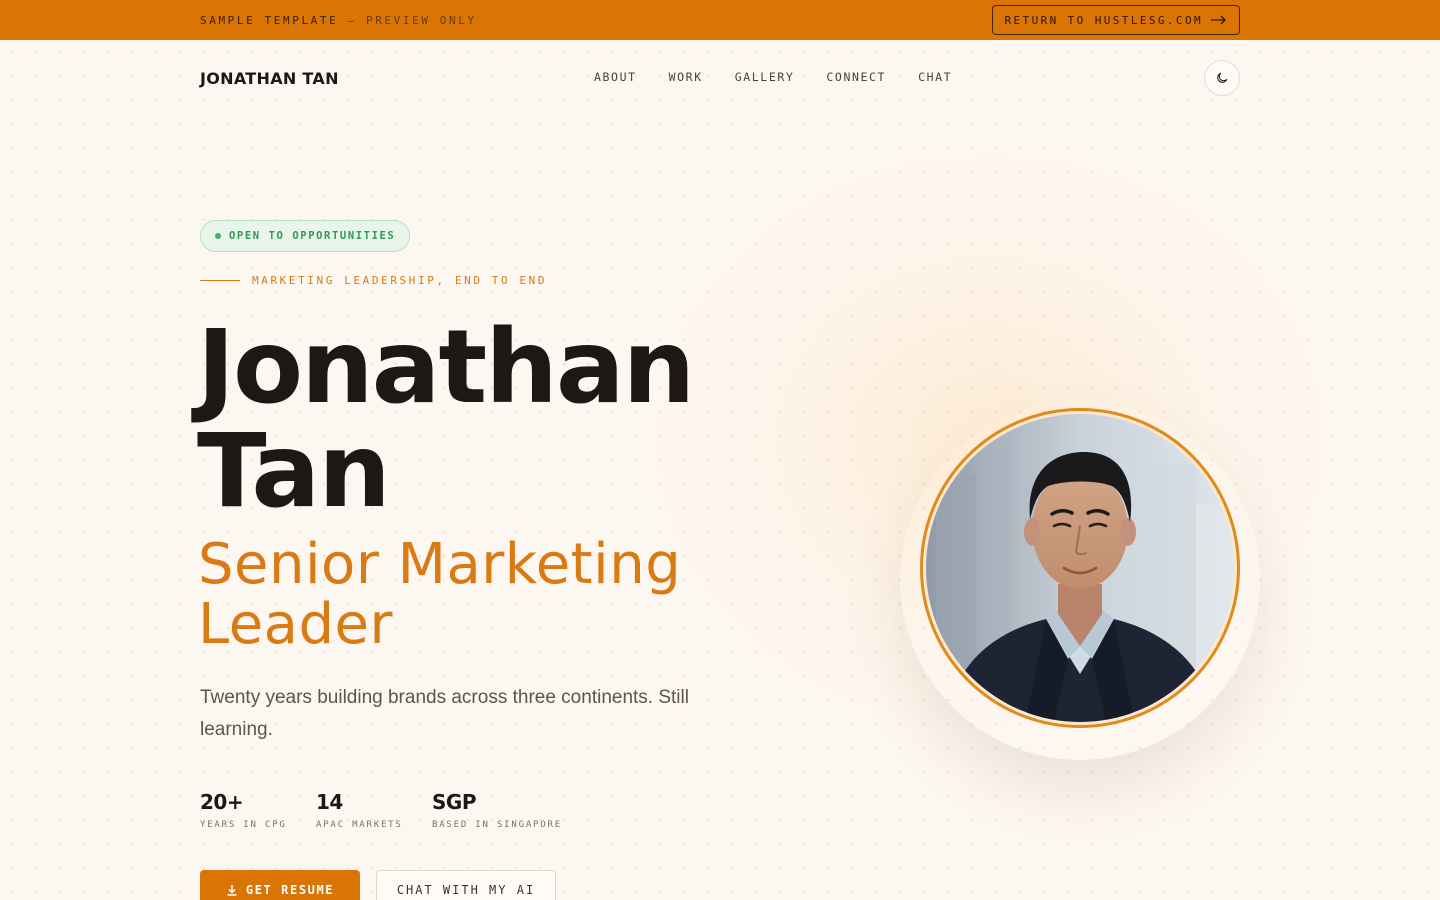 The image size is (1440, 900). I want to click on theme-toggle-button, so click(1222, 78).